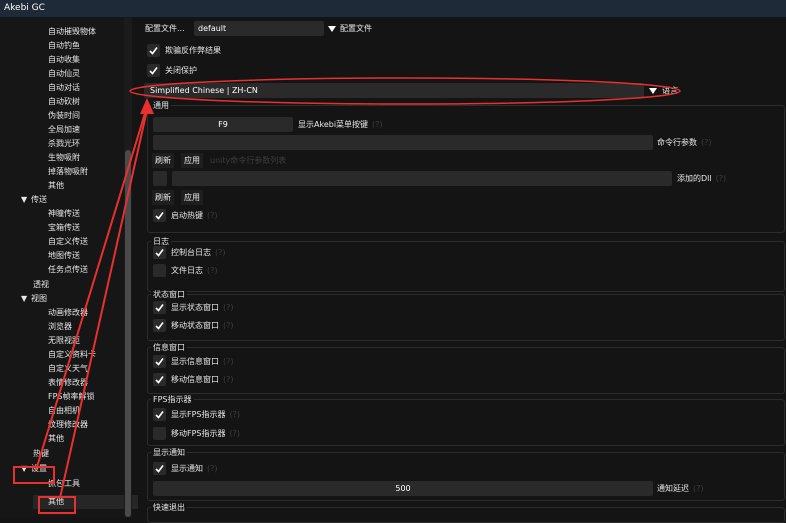  I want to click on annotation-ellipse-language, so click(405, 91).